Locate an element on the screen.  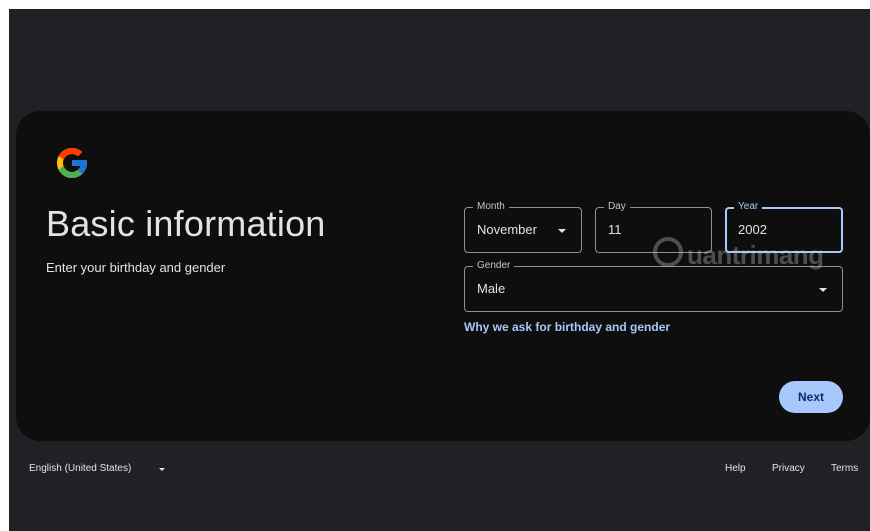
watermark-logo: uantrimang is located at coordinates (745, 255).